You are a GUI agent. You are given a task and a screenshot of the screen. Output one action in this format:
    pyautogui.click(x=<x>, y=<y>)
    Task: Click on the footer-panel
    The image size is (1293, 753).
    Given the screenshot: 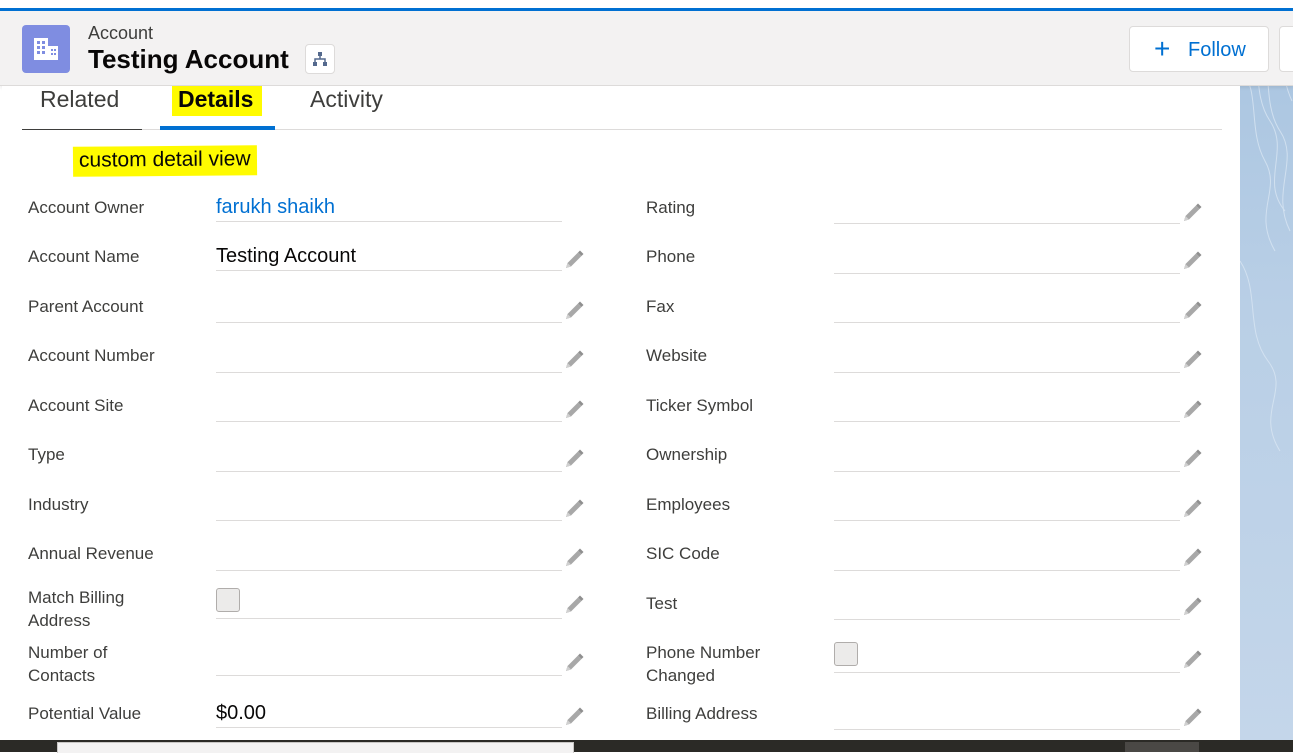 What is the action you would take?
    pyautogui.click(x=315, y=747)
    